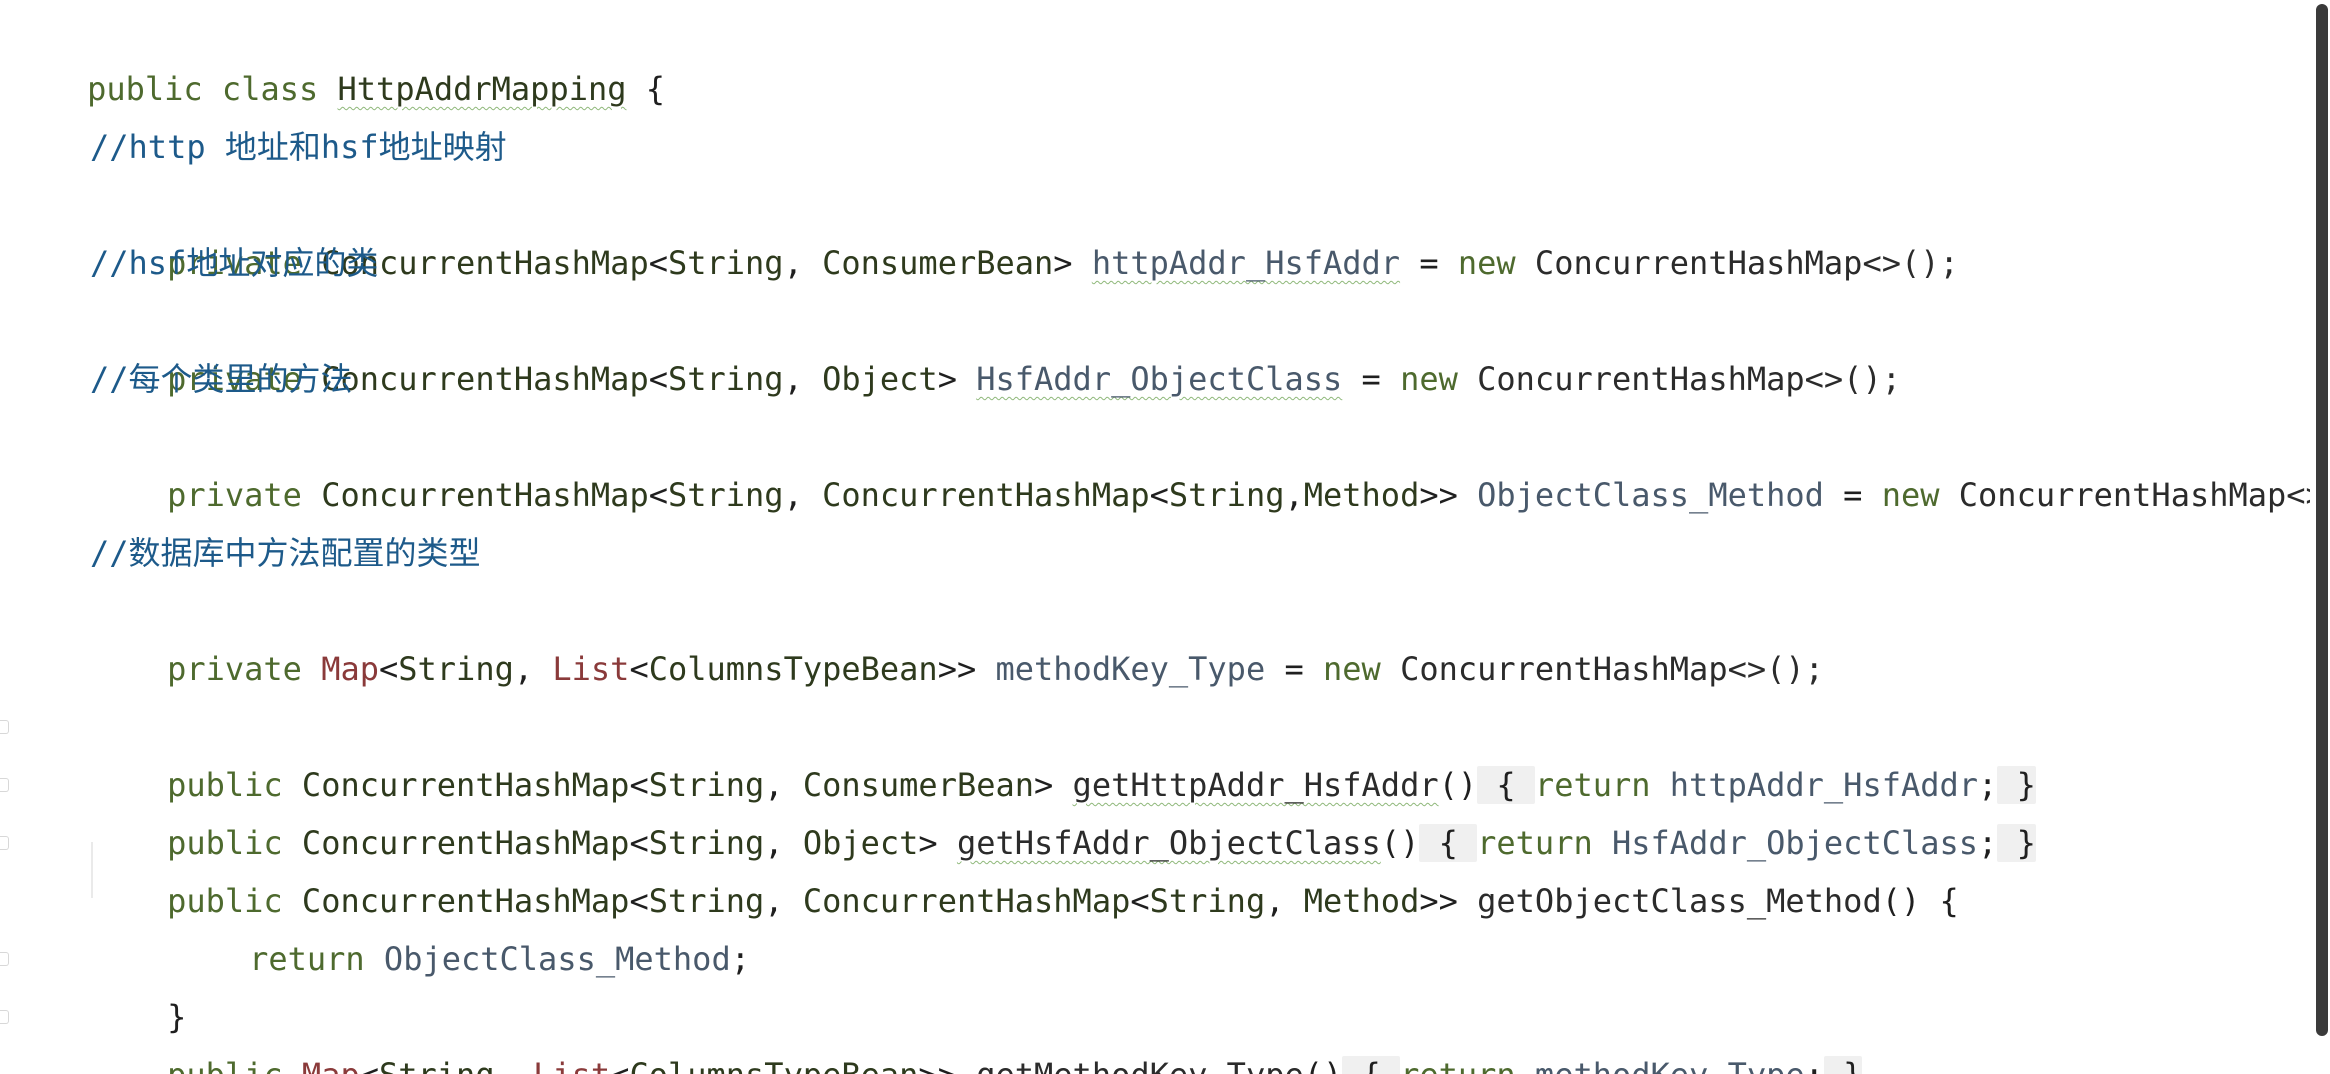  I want to click on indent-guide, so click(92, 870).